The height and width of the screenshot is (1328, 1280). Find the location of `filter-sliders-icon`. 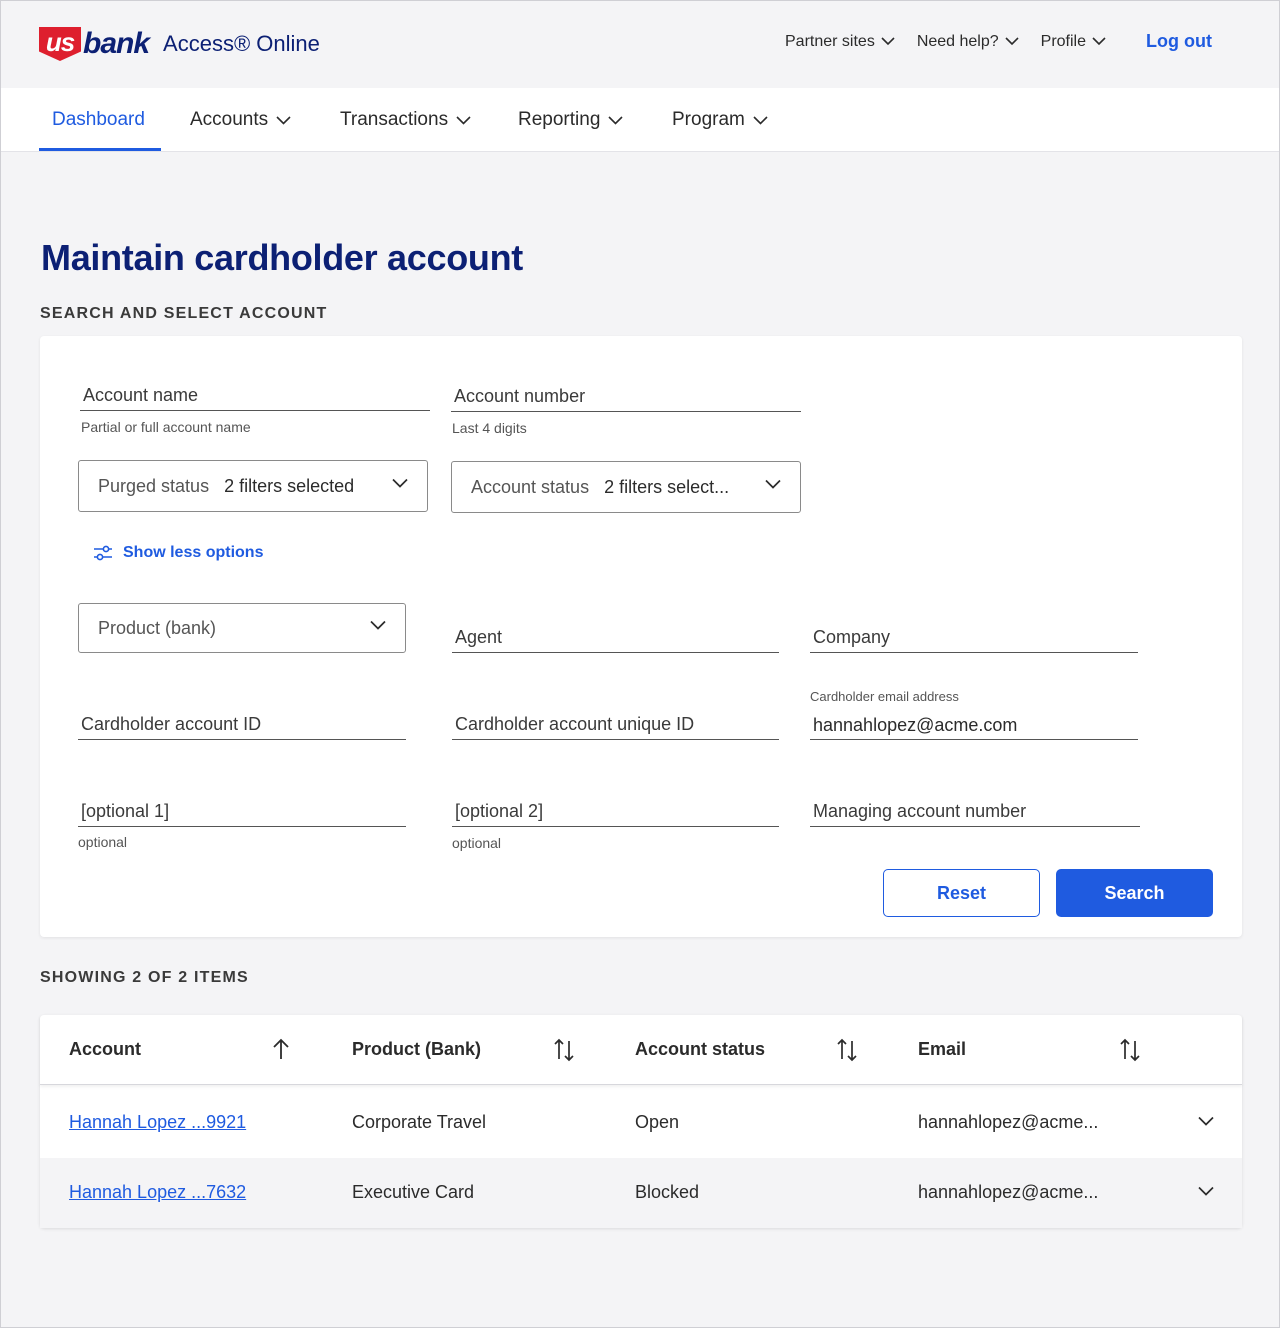

filter-sliders-icon is located at coordinates (103, 553).